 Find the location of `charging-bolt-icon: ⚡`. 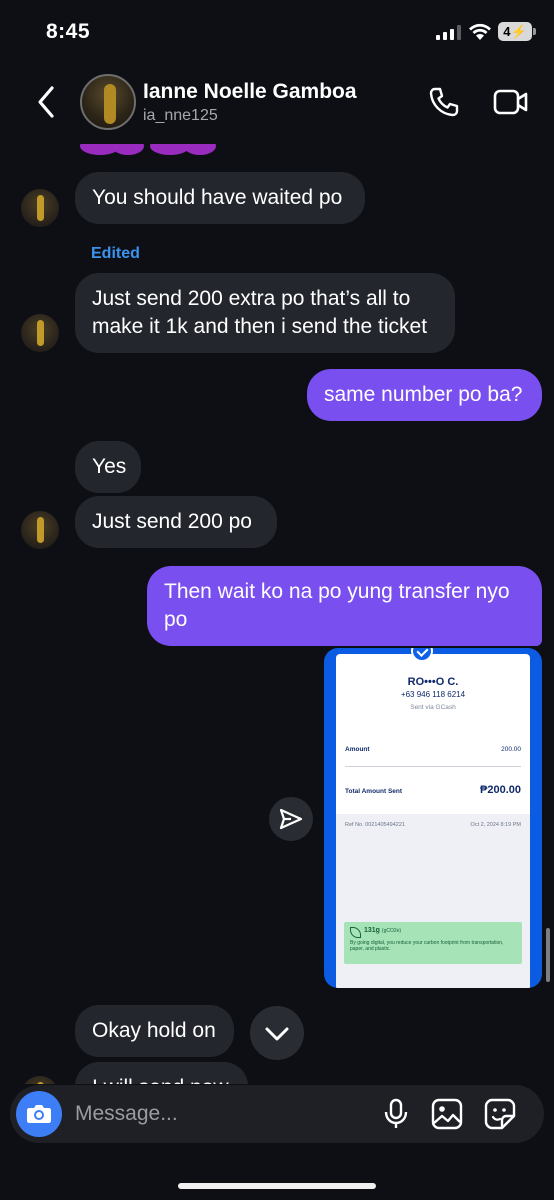

charging-bolt-icon: ⚡ is located at coordinates (518, 31).